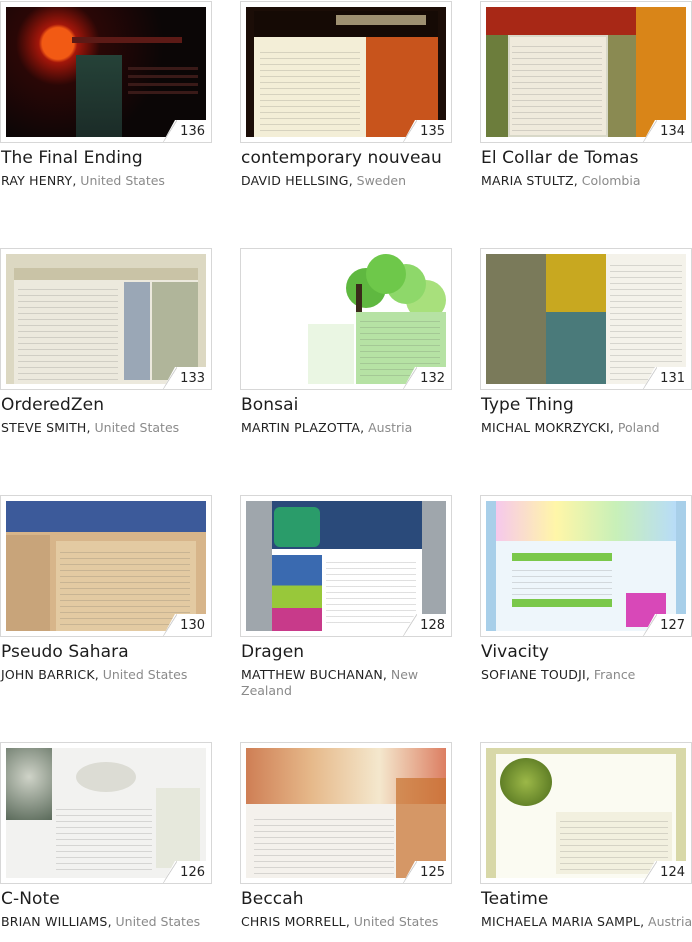 The width and height of the screenshot is (692, 942). I want to click on design-thumbnail-frame: 124, so click(586, 813).